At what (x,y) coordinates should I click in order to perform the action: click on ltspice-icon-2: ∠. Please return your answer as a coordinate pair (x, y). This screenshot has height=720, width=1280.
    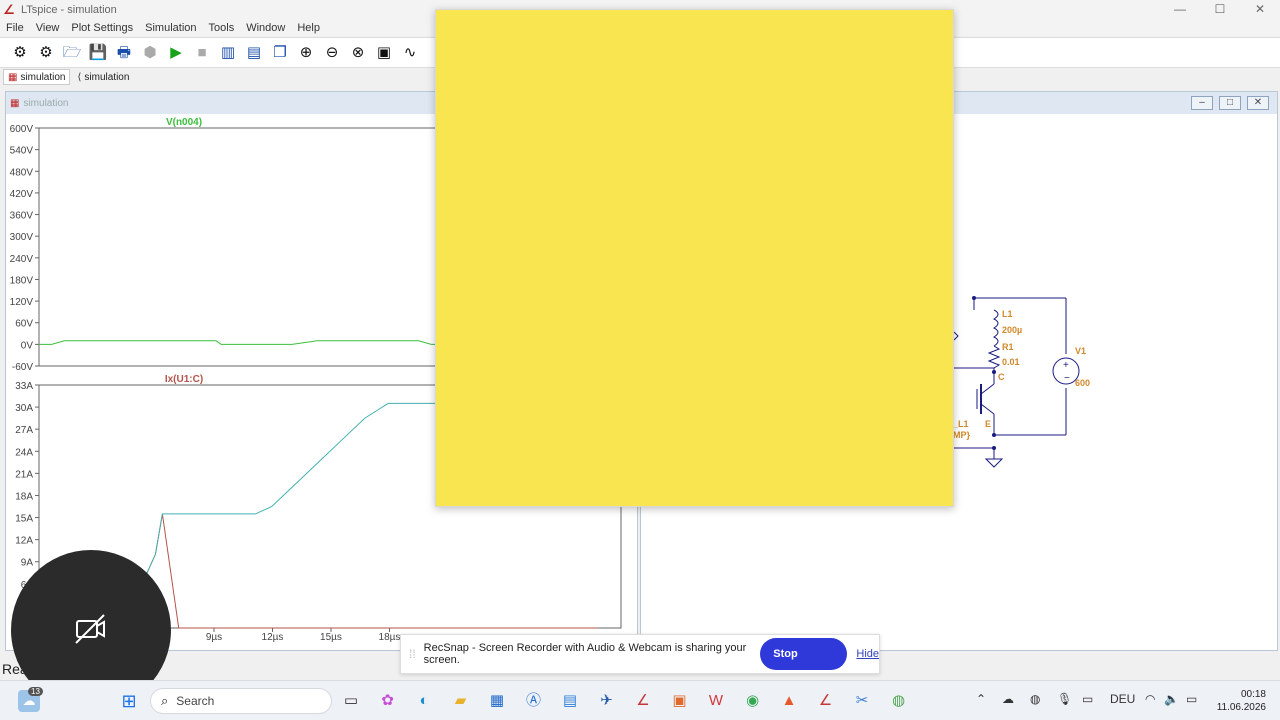
    Looking at the image, I should click on (826, 701).